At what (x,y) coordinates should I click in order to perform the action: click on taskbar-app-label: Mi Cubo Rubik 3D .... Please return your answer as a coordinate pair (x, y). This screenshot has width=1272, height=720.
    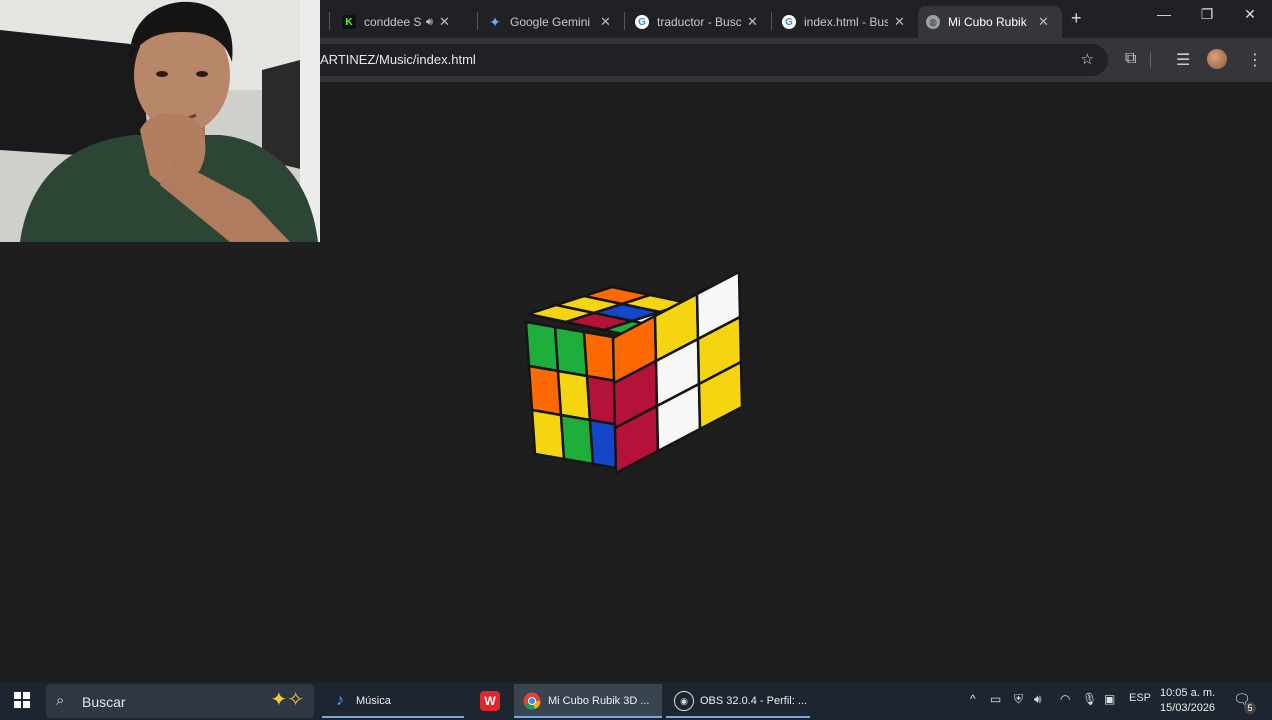
    Looking at the image, I should click on (599, 701).